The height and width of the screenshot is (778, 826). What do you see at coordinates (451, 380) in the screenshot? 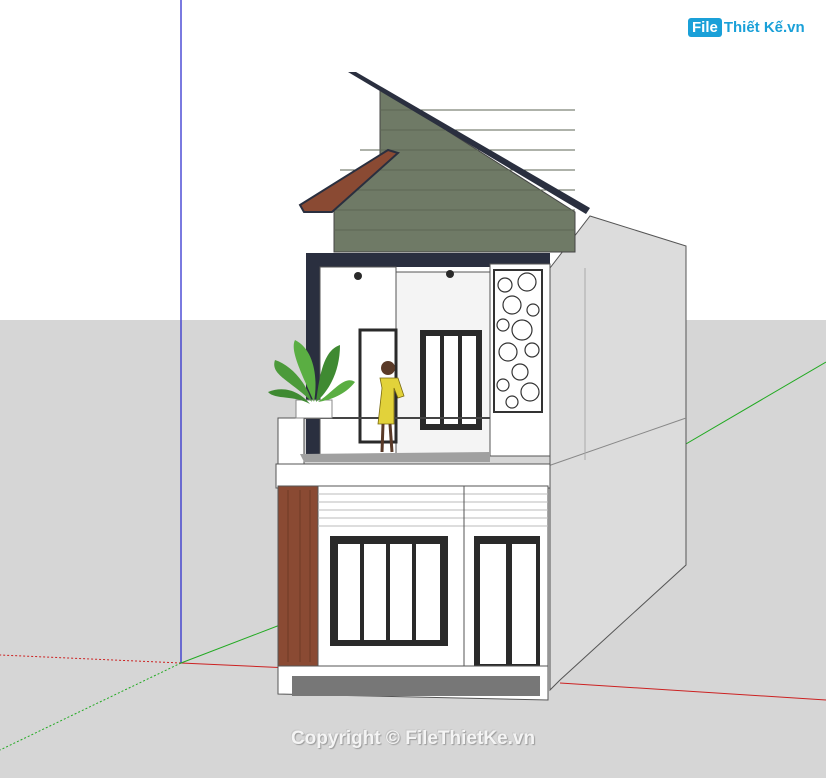
I see `upper-window` at bounding box center [451, 380].